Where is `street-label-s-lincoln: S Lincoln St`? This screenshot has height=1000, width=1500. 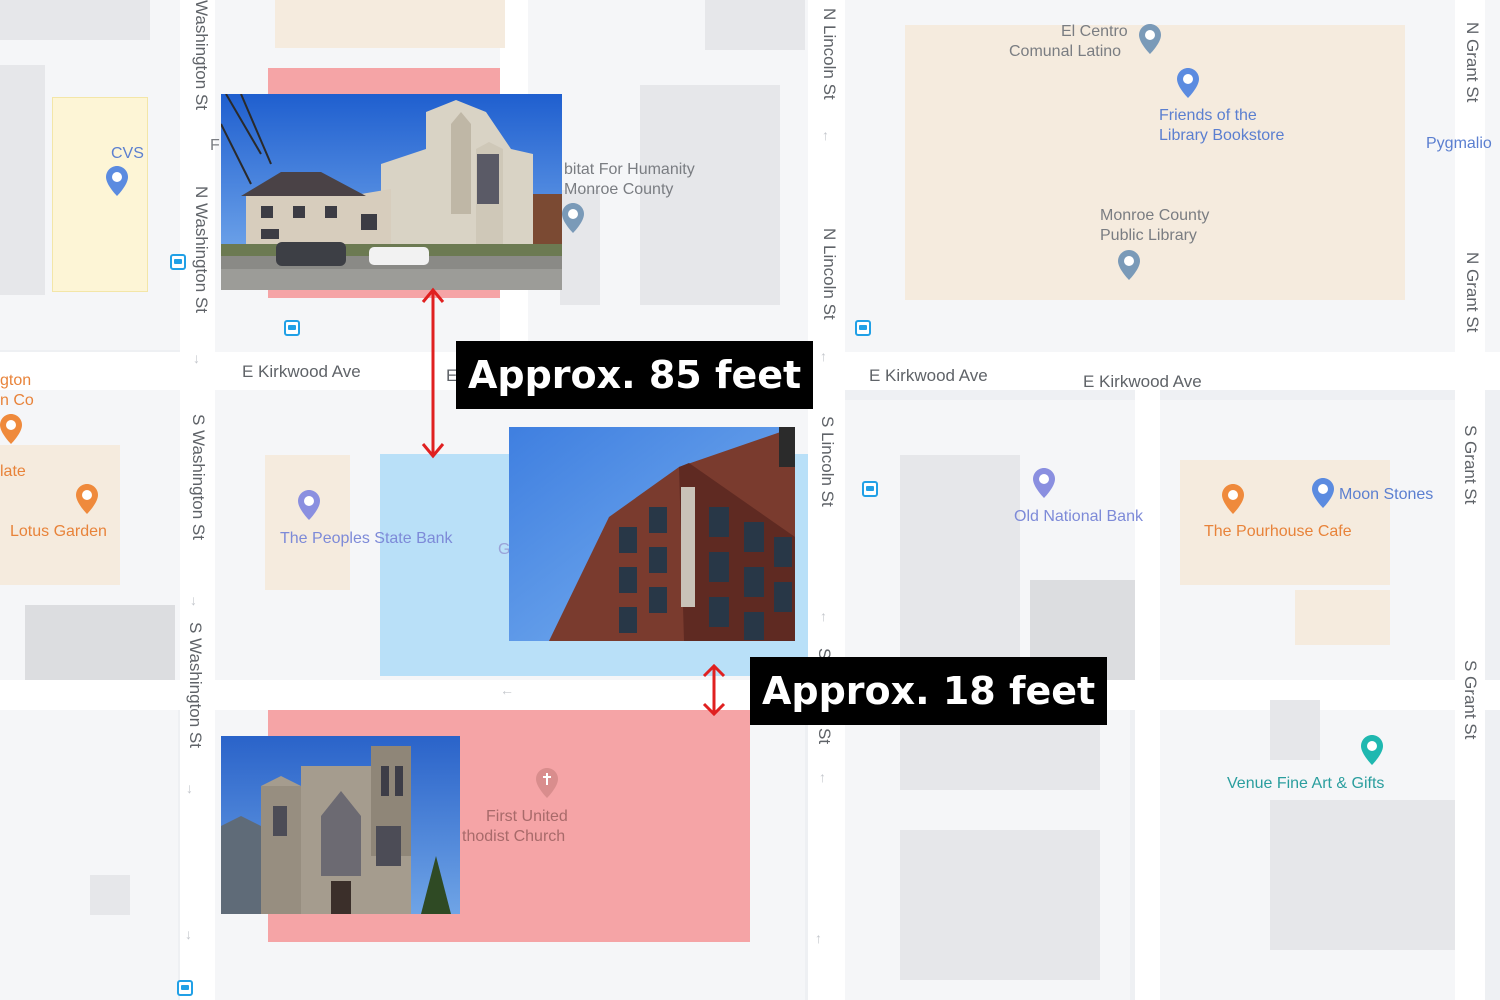
street-label-s-lincoln: S Lincoln St is located at coordinates (827, 461).